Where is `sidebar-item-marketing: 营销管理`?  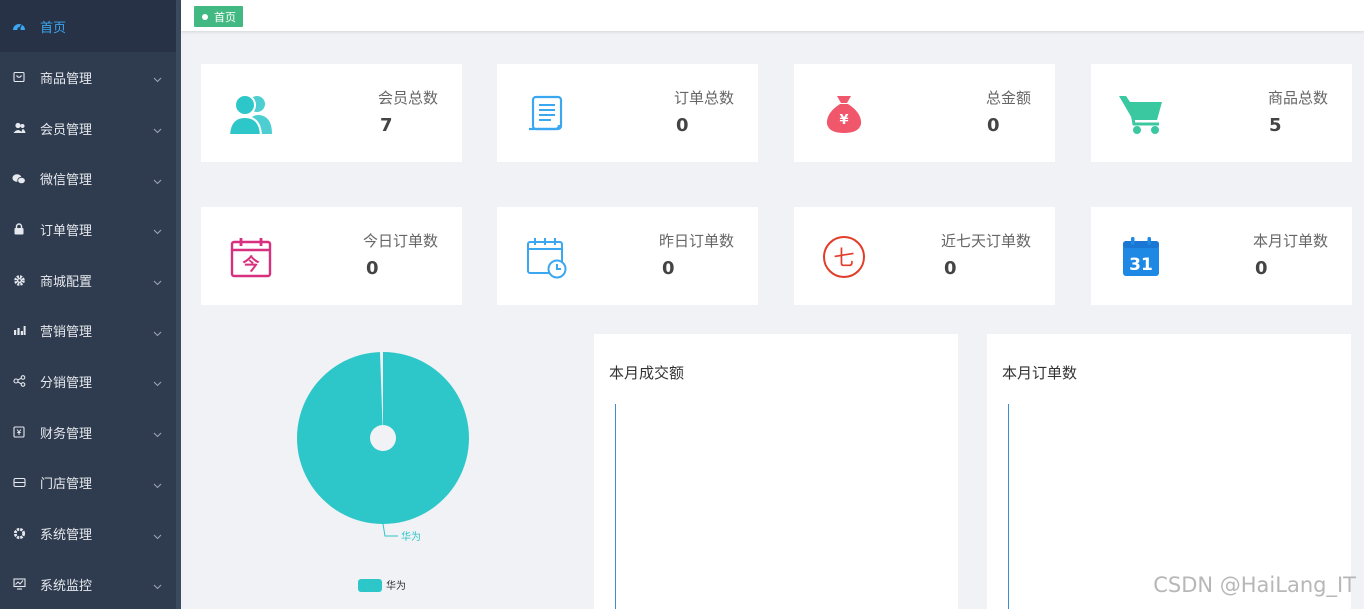 sidebar-item-marketing: 营销管理 is located at coordinates (88, 330).